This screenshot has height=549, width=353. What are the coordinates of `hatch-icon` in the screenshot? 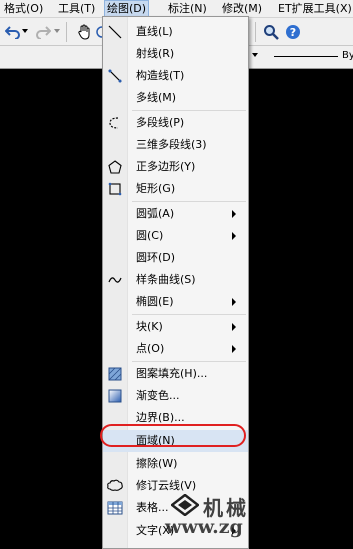 It's located at (115, 374).